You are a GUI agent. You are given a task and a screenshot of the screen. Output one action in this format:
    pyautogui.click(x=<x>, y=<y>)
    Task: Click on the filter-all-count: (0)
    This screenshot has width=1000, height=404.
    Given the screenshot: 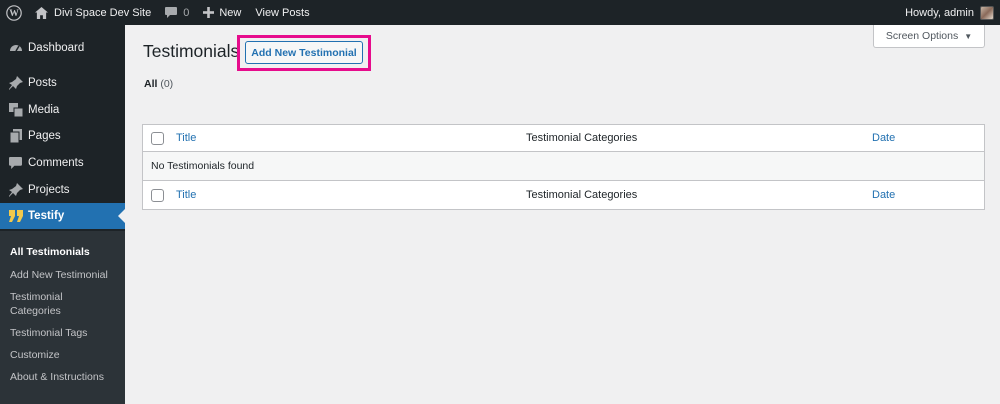 What is the action you would take?
    pyautogui.click(x=167, y=84)
    